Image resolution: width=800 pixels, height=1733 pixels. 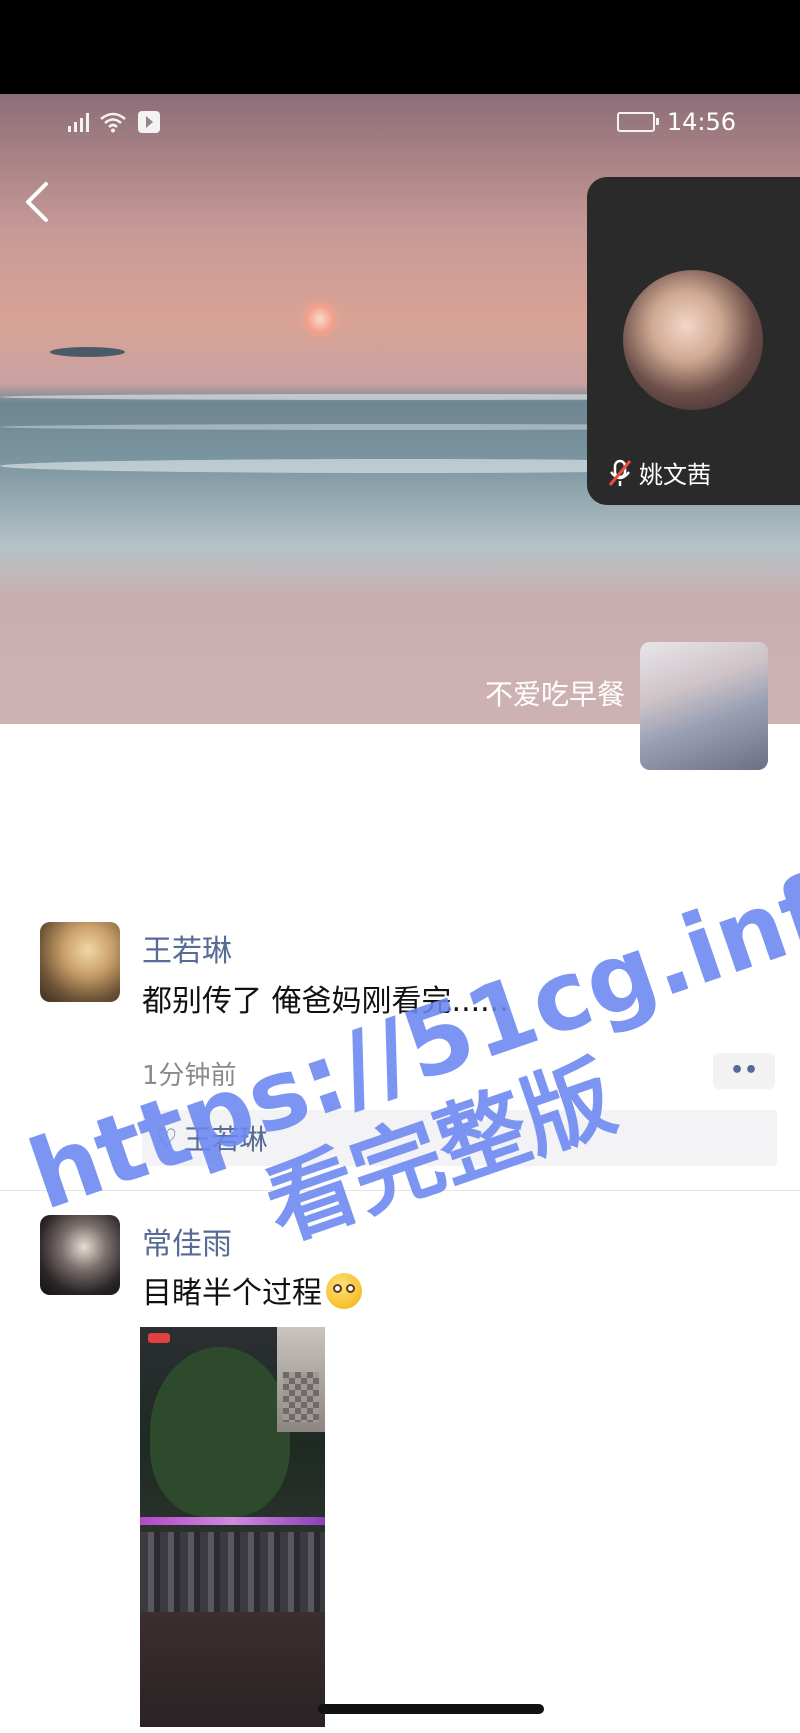 I want to click on crowd, so click(x=232, y=1572).